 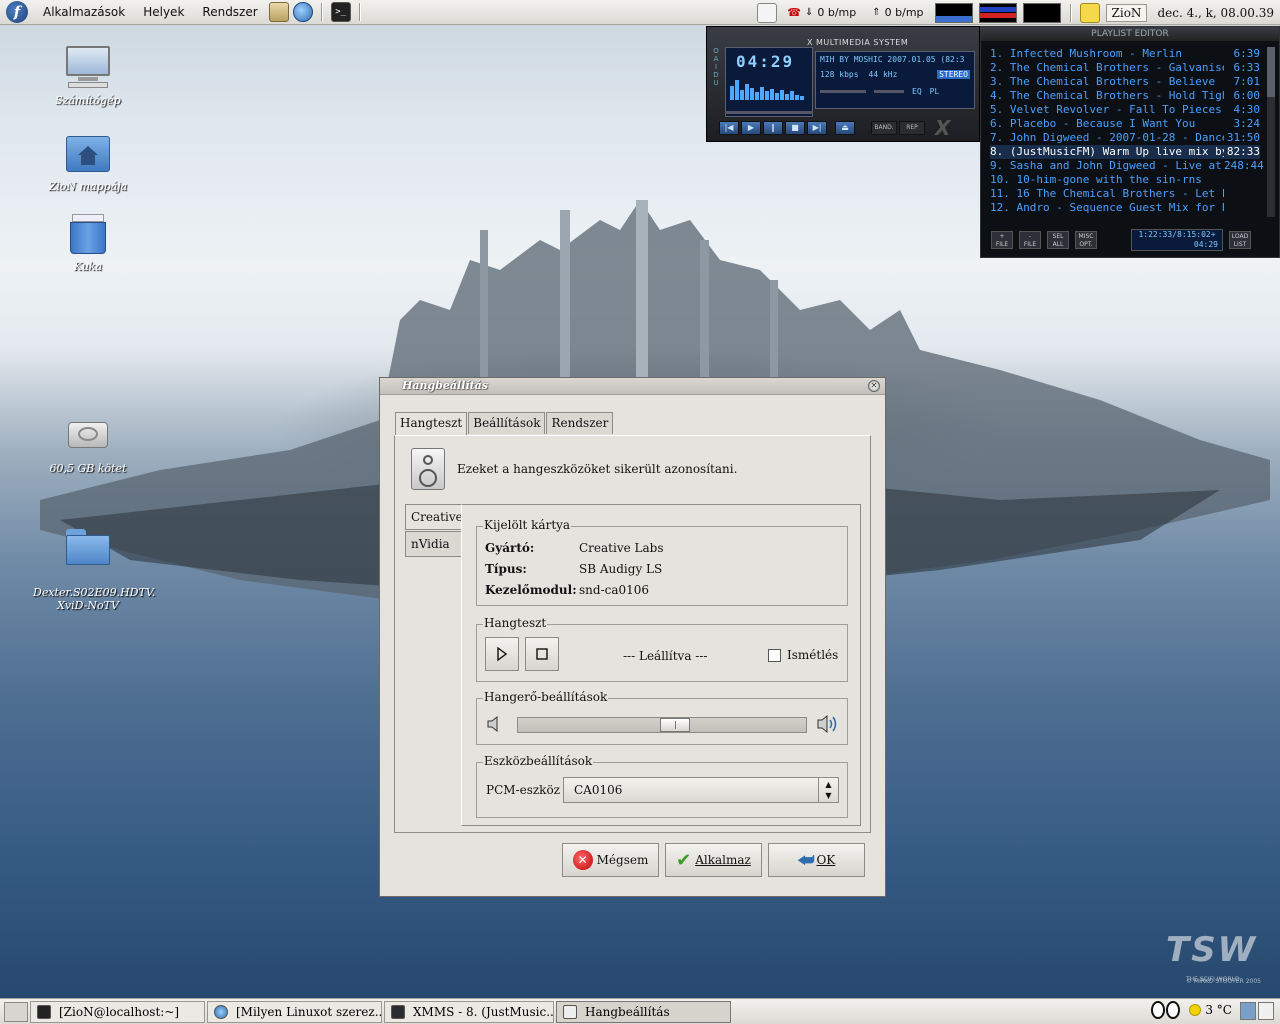 I want to click on spin-arrows-icon: ▲ ▼, so click(x=828, y=790).